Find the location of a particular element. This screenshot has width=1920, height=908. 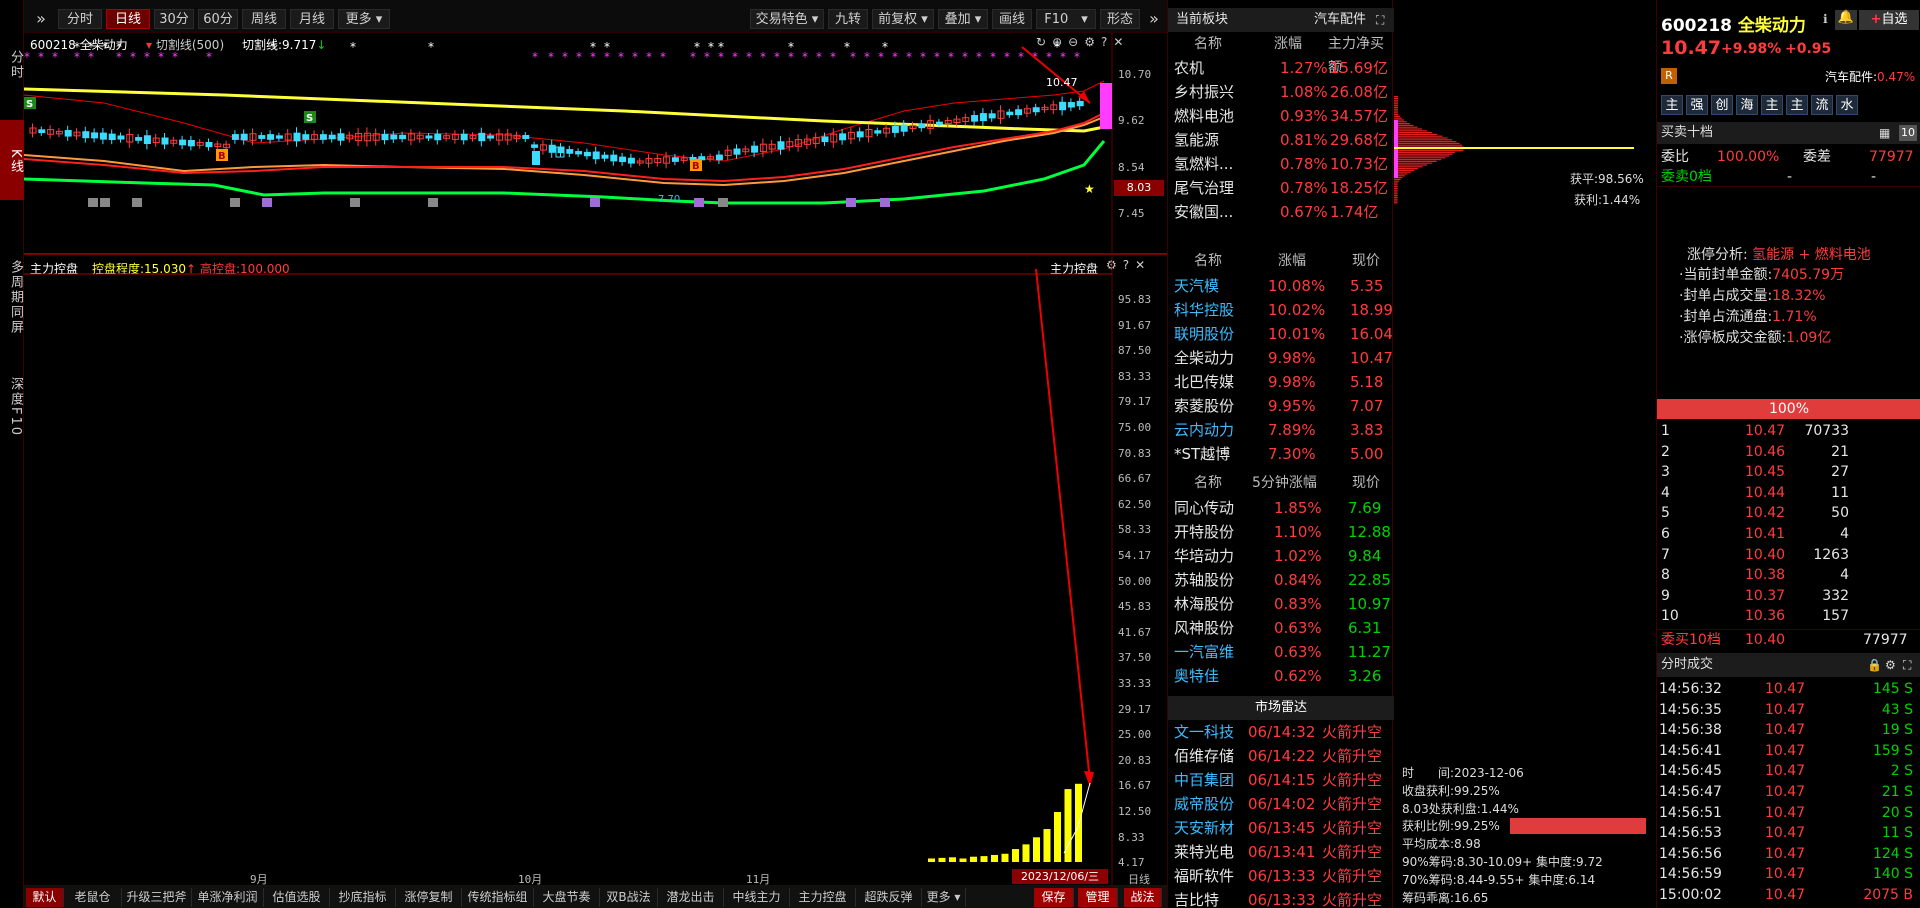

tab-multi-period: 多周期同屏 is located at coordinates (12, 295).